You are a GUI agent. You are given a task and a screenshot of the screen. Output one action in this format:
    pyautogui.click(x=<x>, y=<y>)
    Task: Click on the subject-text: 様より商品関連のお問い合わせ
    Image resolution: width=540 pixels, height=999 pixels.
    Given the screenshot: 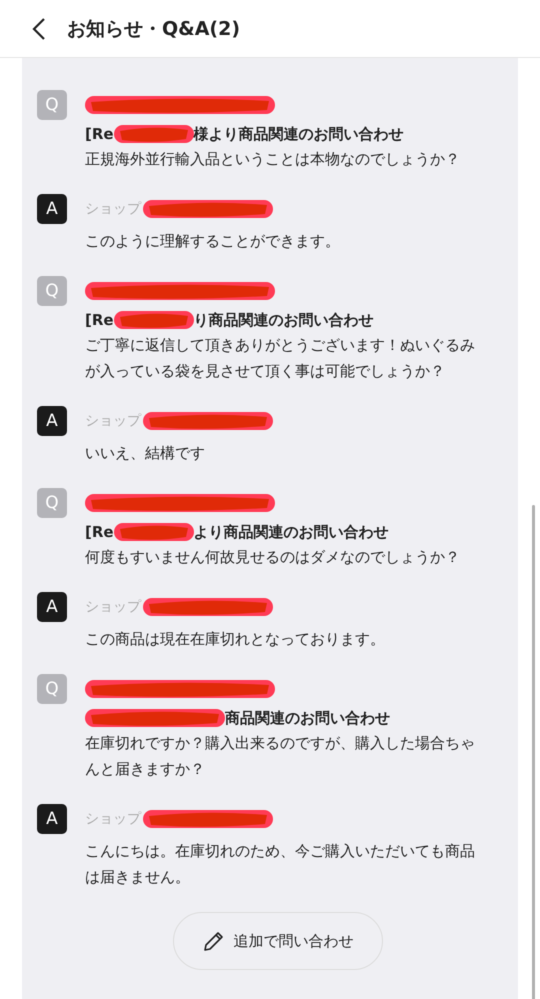 What is the action you would take?
    pyautogui.click(x=299, y=134)
    